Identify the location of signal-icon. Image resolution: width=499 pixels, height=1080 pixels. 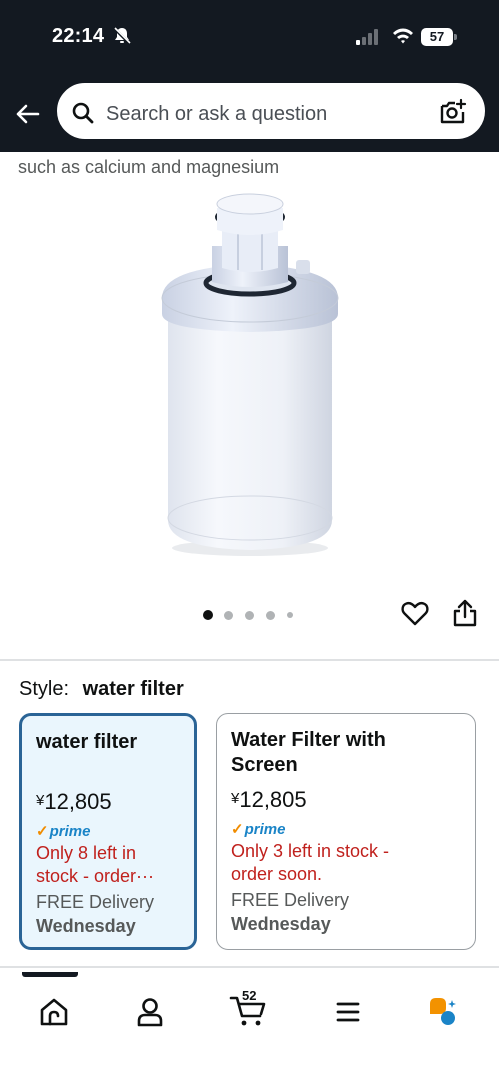
(367, 37).